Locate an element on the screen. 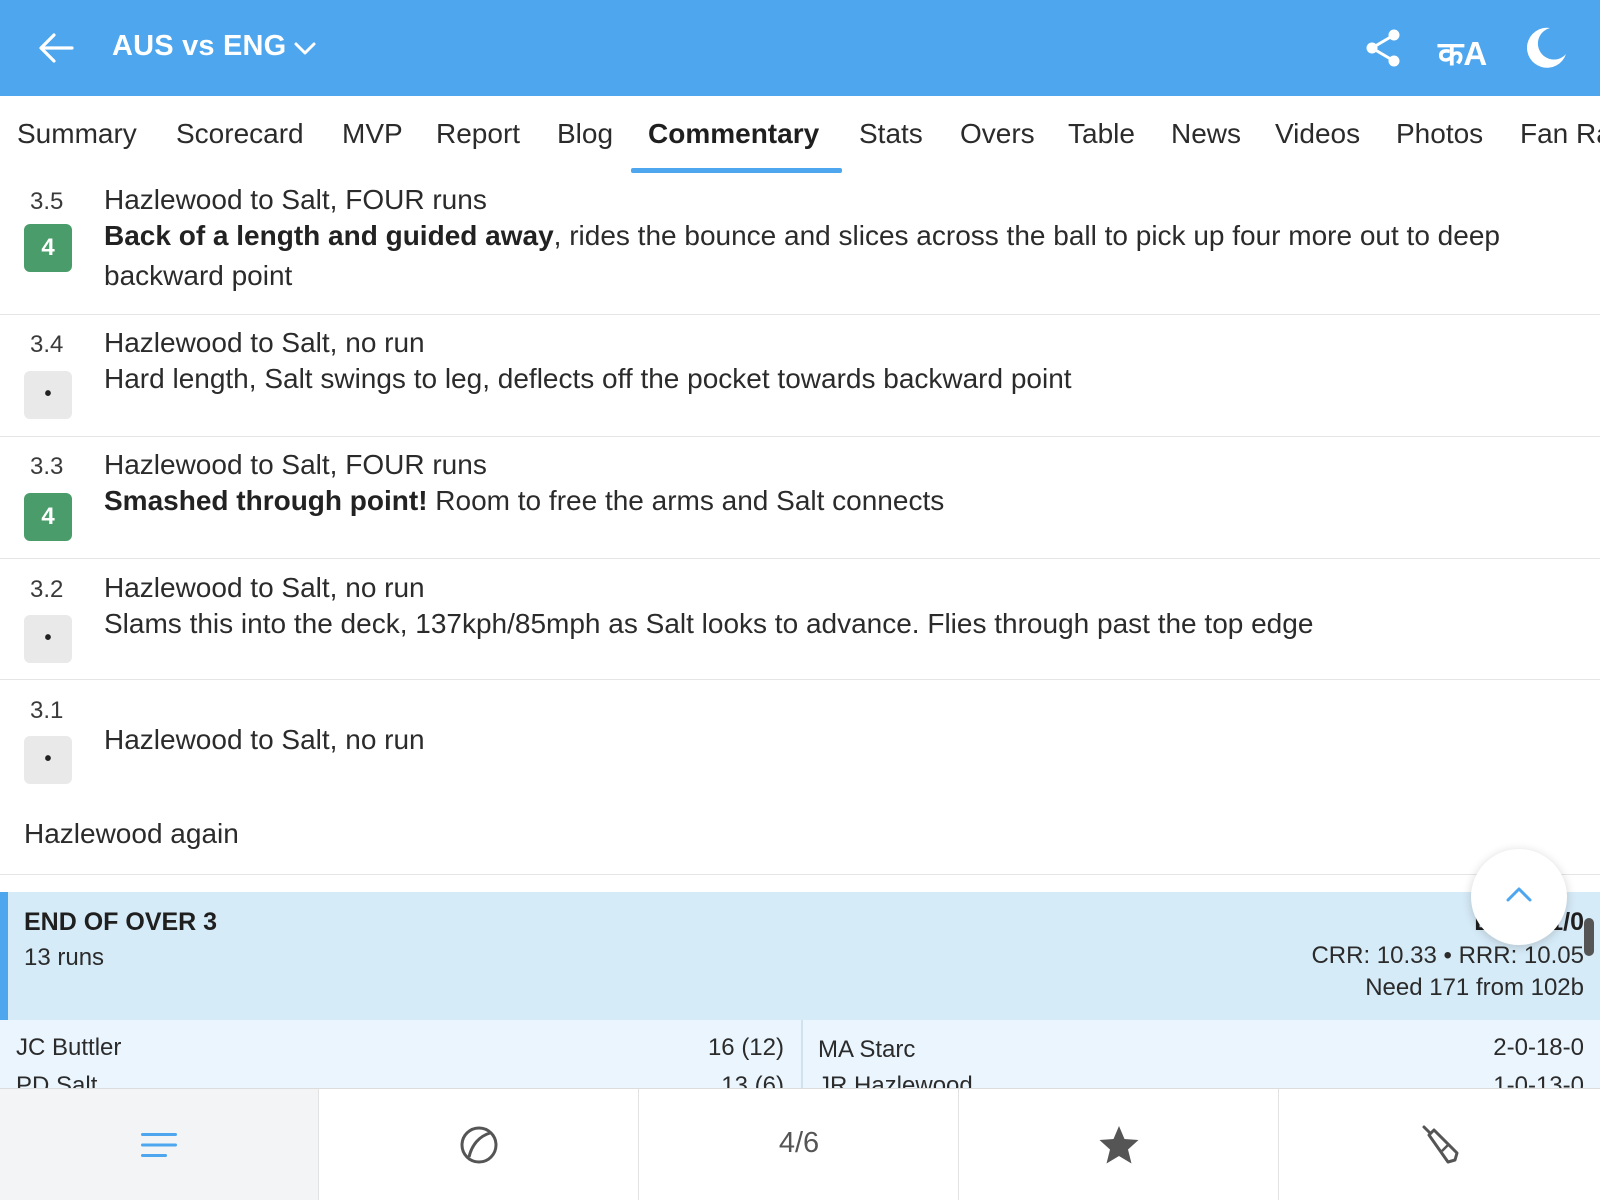  menu-icon is located at coordinates (159, 1145).